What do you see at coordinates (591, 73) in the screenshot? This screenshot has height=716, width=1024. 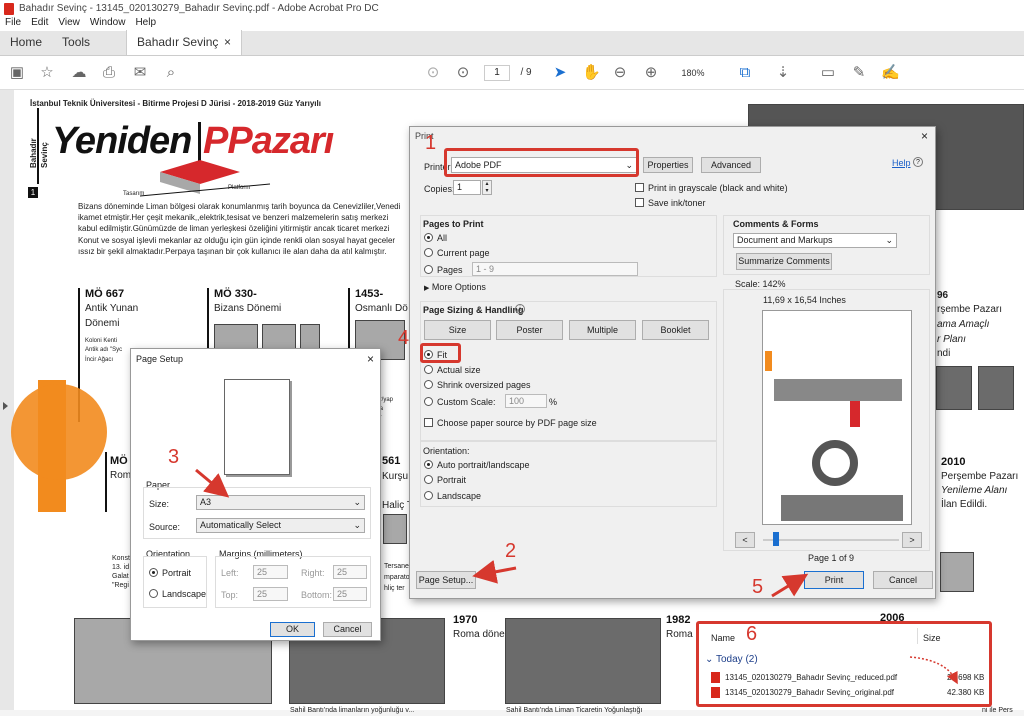 I see `hand-tool-icon: ✋` at bounding box center [591, 73].